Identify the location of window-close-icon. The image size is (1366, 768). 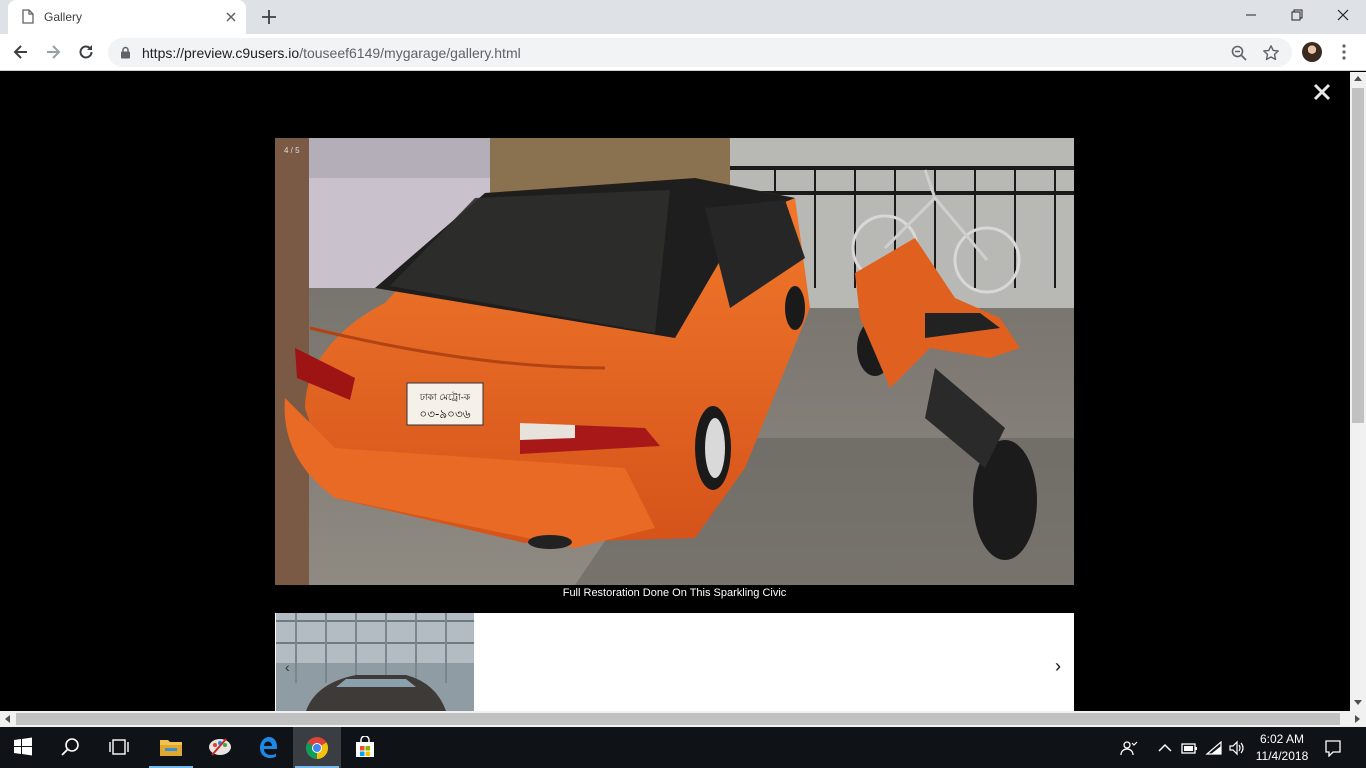
(1343, 15).